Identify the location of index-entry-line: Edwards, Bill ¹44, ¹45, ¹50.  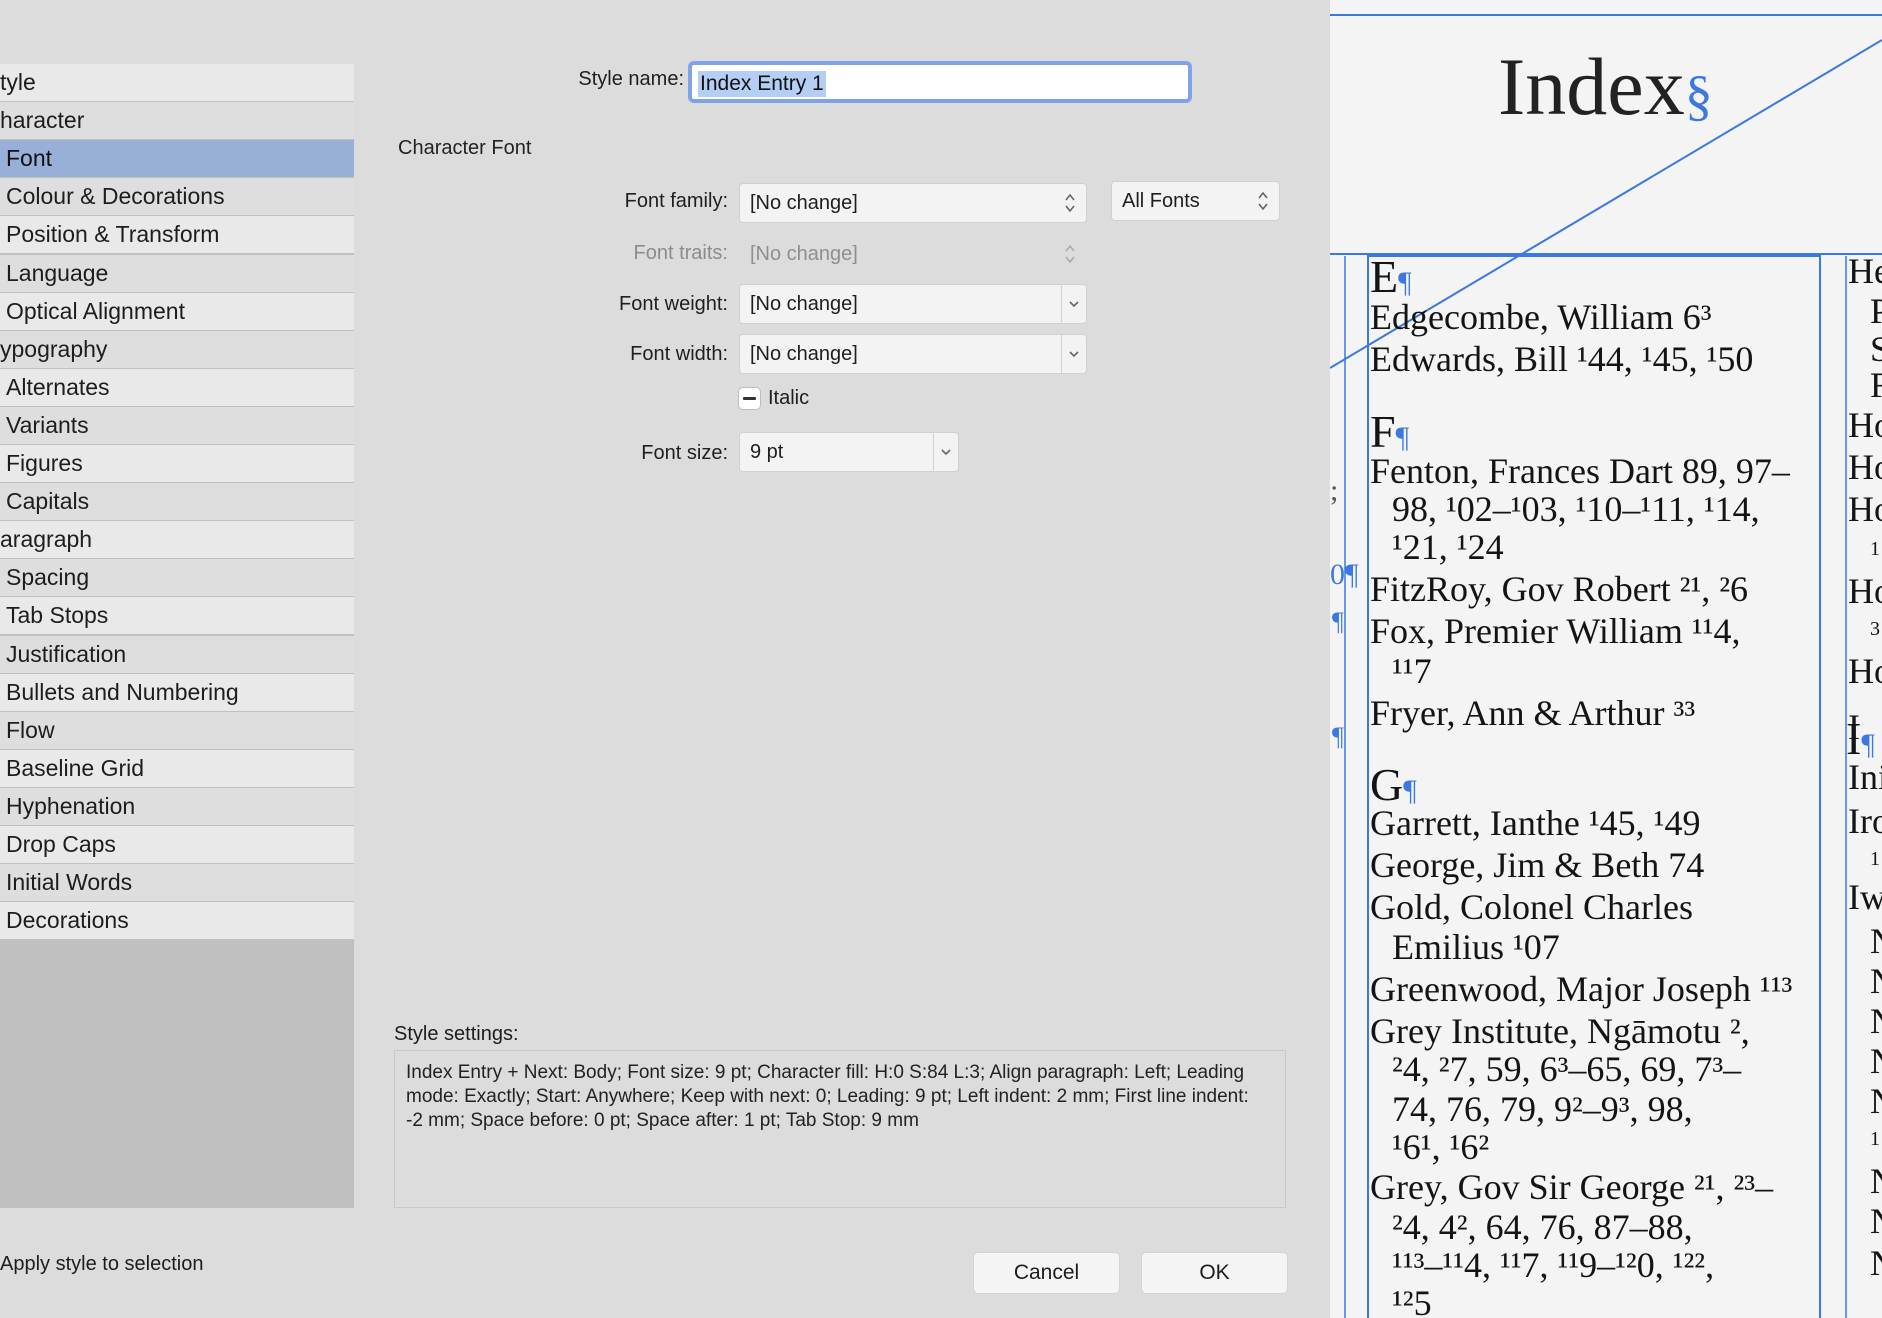
(1562, 359).